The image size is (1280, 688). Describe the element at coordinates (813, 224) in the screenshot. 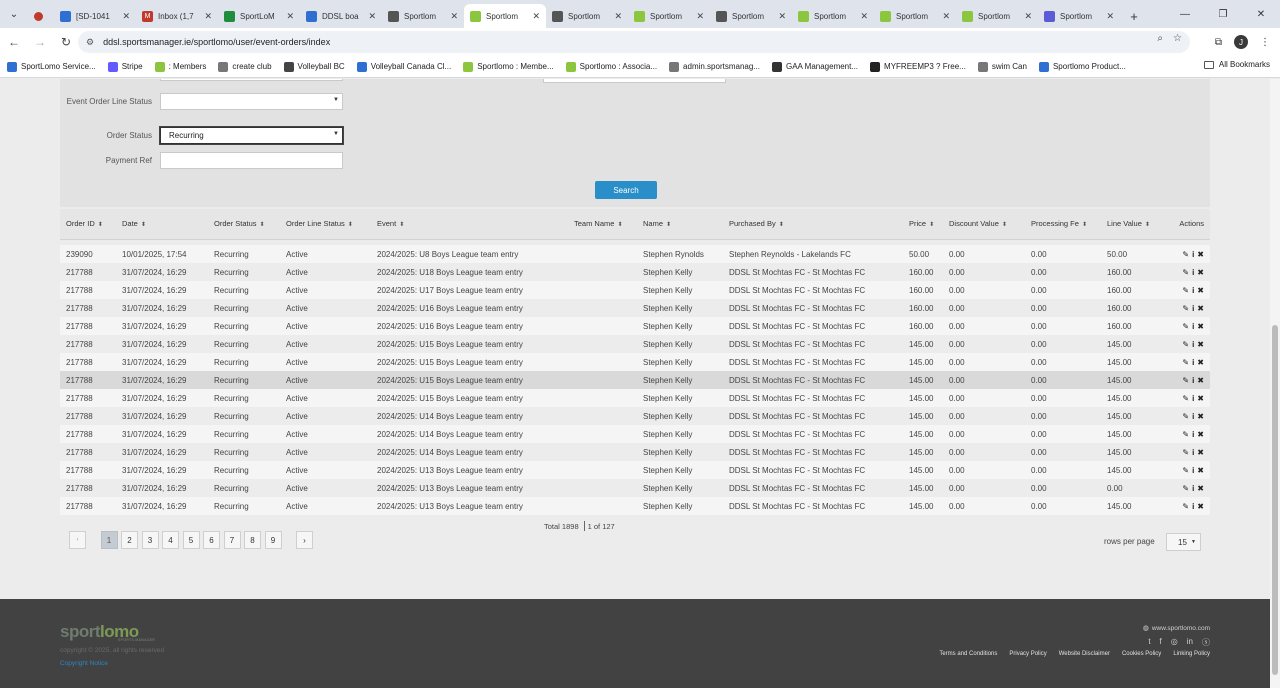

I see `column-header: Purchased By ⬍` at that location.